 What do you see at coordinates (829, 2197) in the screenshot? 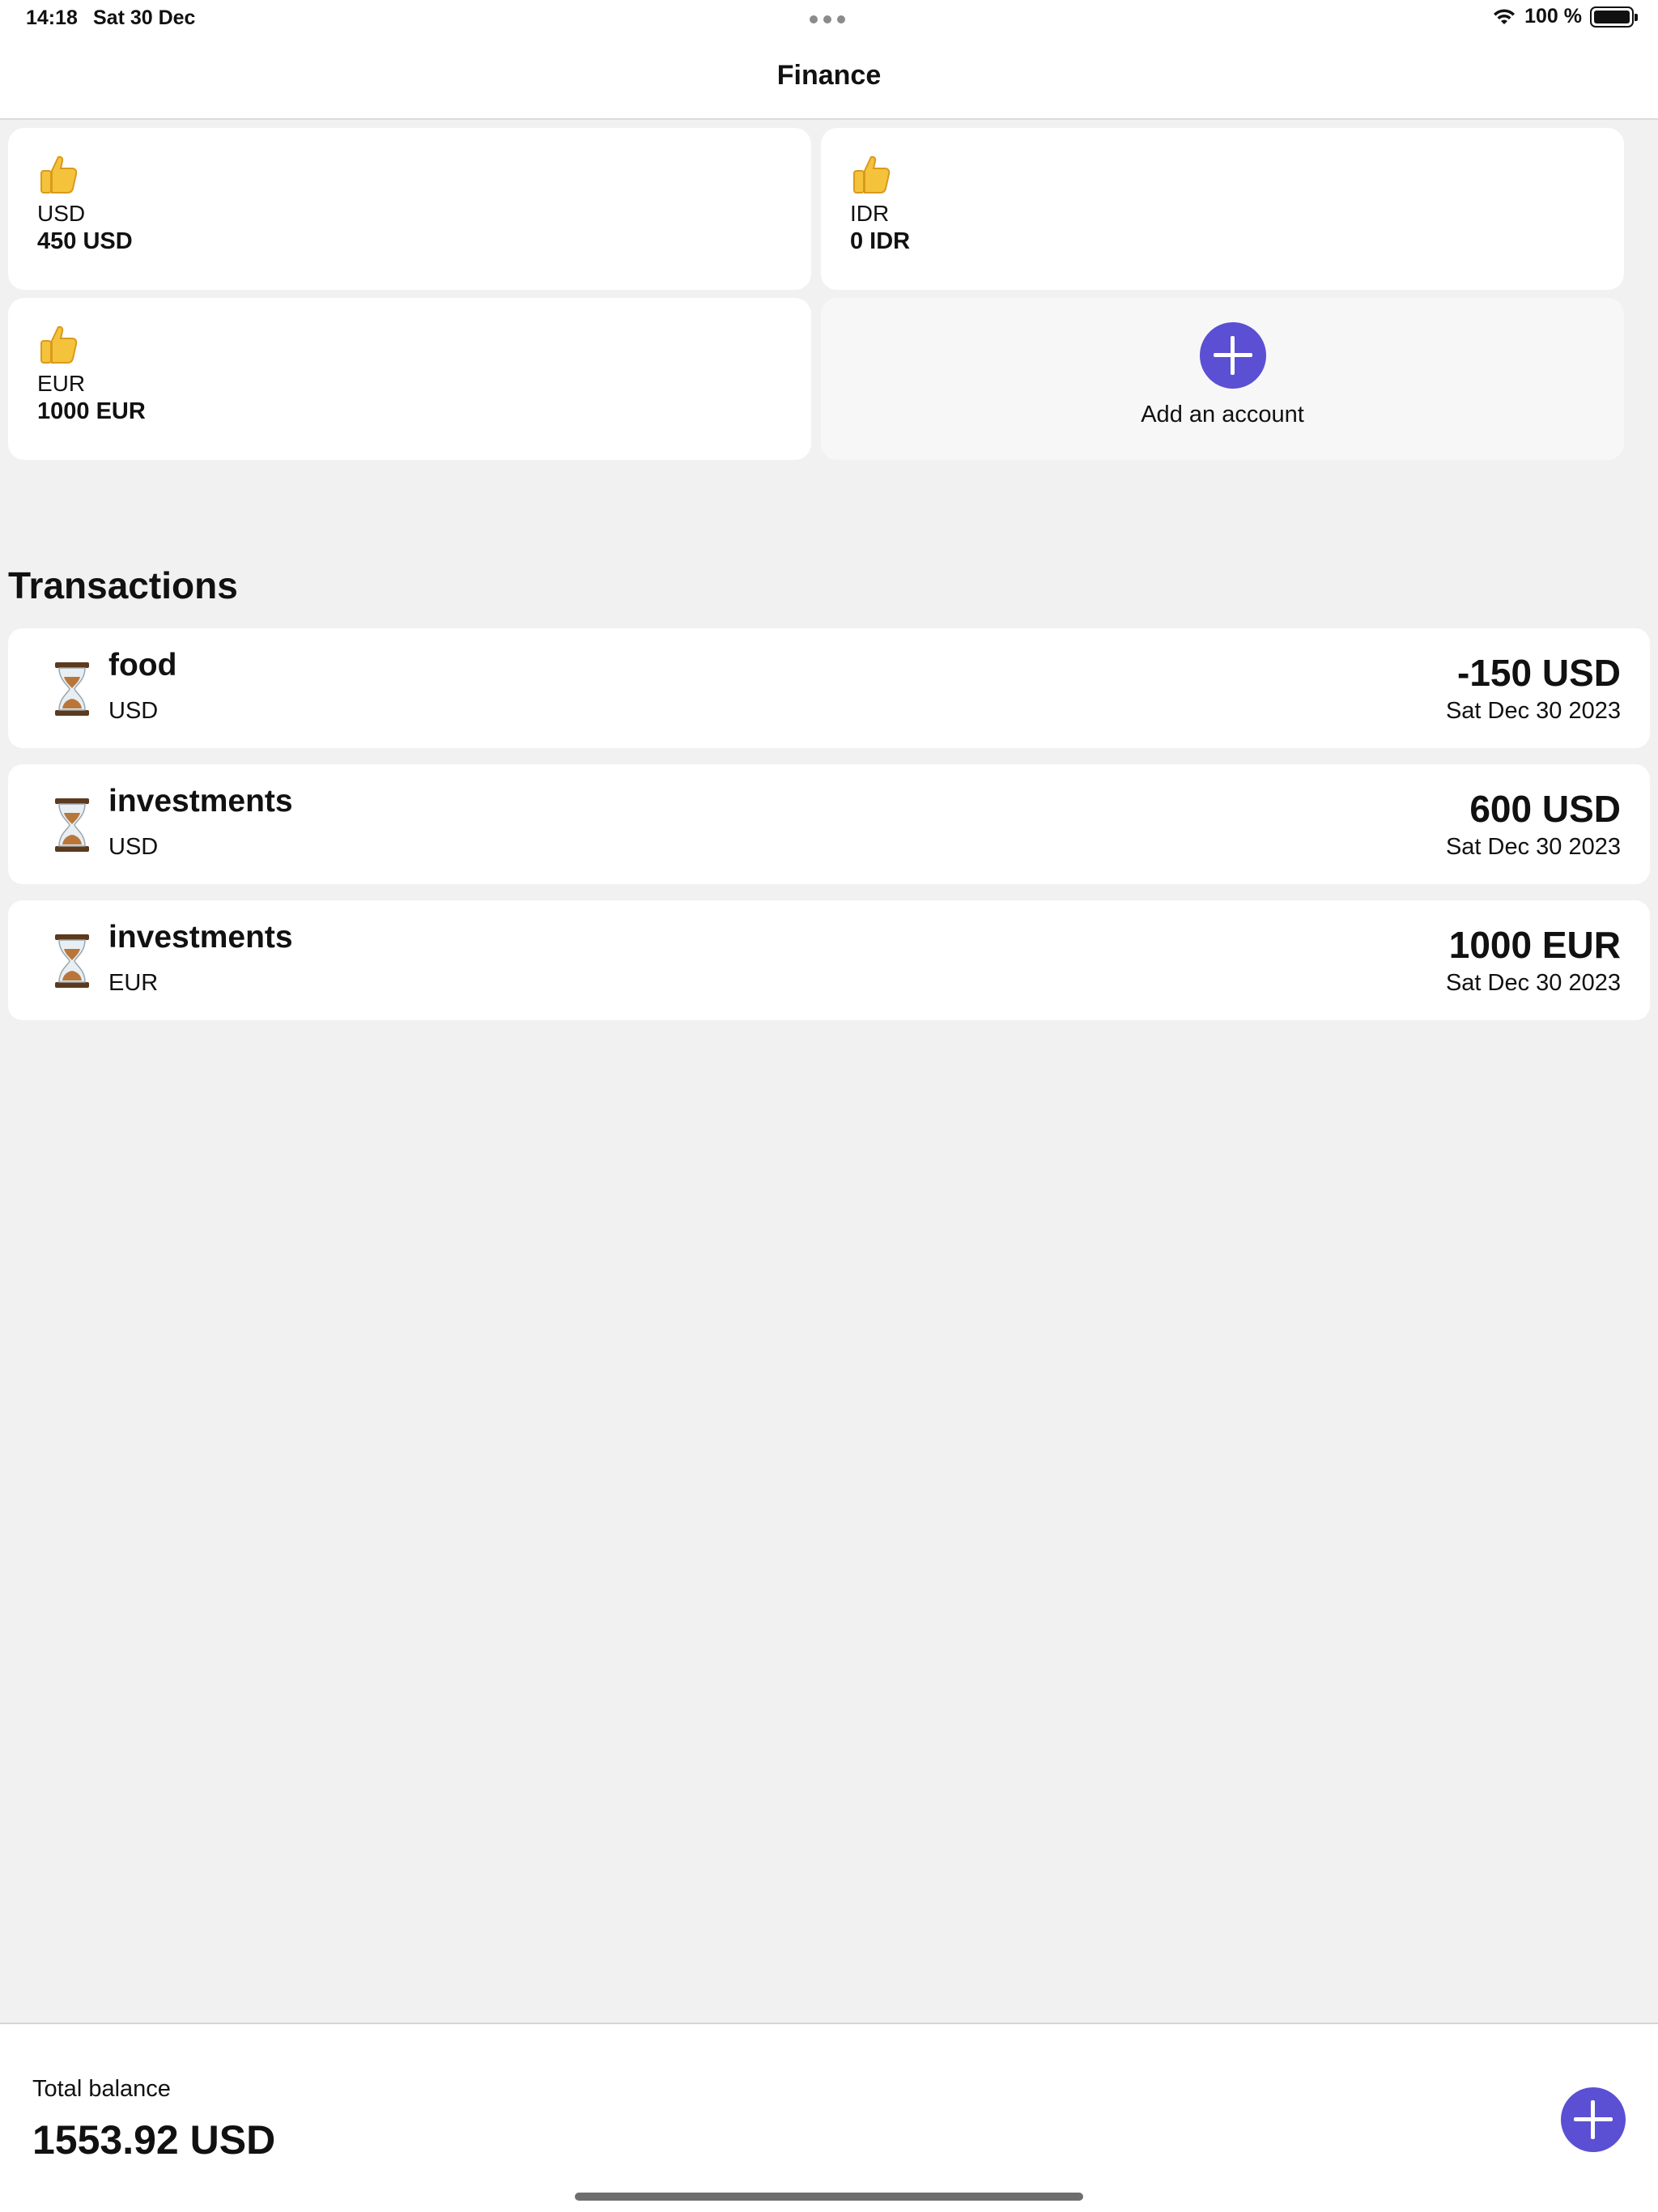
I see `home-indicator` at bounding box center [829, 2197].